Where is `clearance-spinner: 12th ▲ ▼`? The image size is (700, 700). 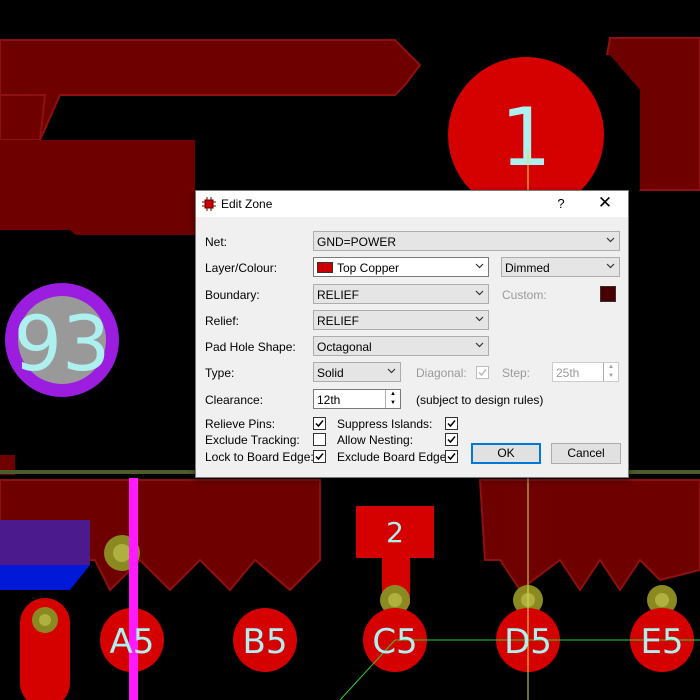 clearance-spinner: 12th ▲ ▼ is located at coordinates (357, 399).